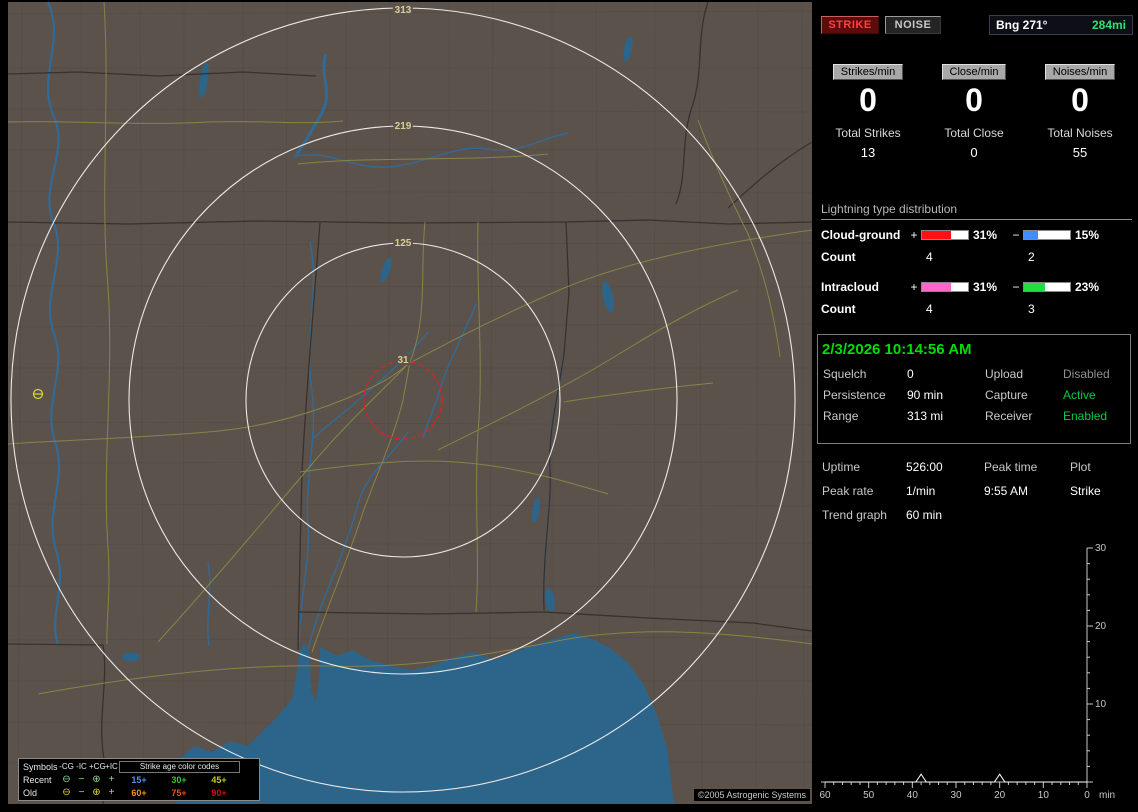 Image resolution: width=1138 pixels, height=812 pixels. I want to click on strike-mode-button: STRIKE, so click(850, 25).